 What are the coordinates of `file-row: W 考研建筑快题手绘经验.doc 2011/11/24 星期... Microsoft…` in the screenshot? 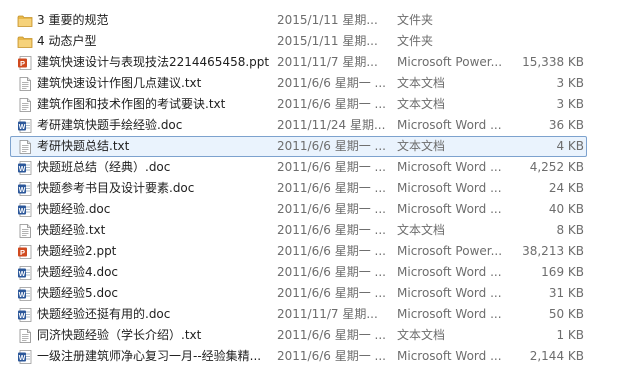 It's located at (317, 125).